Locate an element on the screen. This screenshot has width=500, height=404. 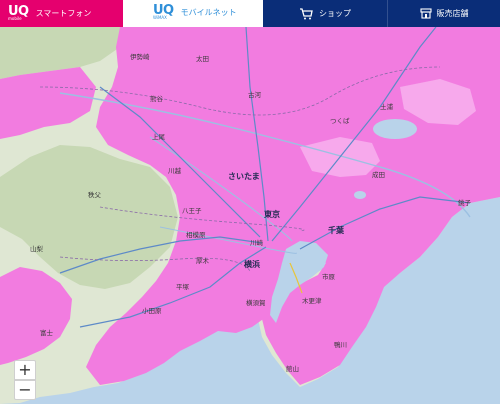
lake-kasumigaura is located at coordinates (395, 129).